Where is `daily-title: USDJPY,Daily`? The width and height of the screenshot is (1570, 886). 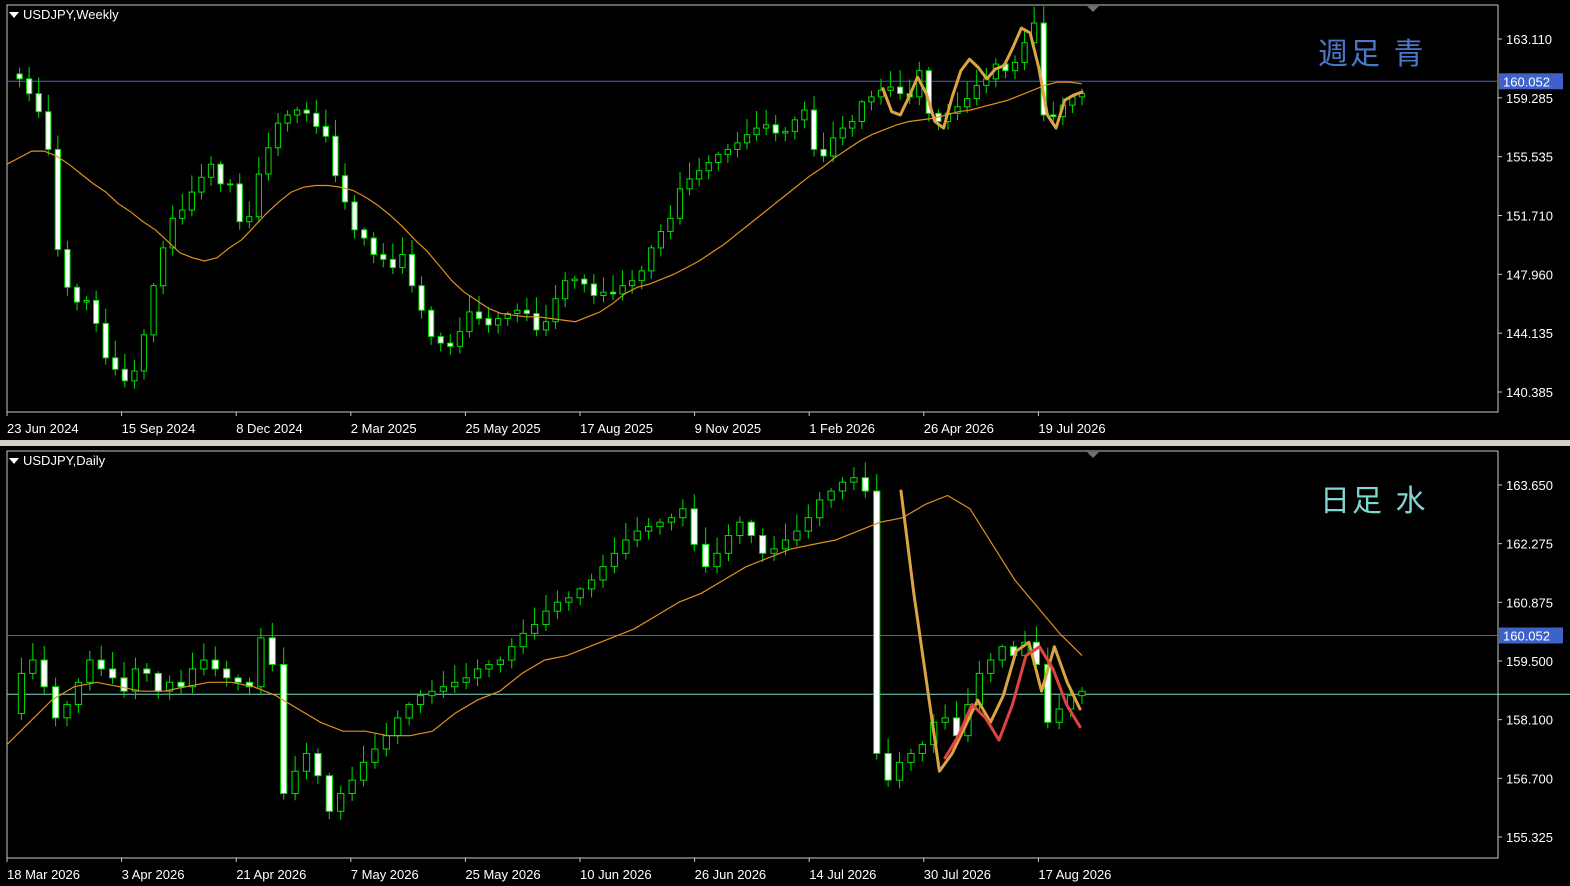
daily-title: USDJPY,Daily is located at coordinates (57, 460).